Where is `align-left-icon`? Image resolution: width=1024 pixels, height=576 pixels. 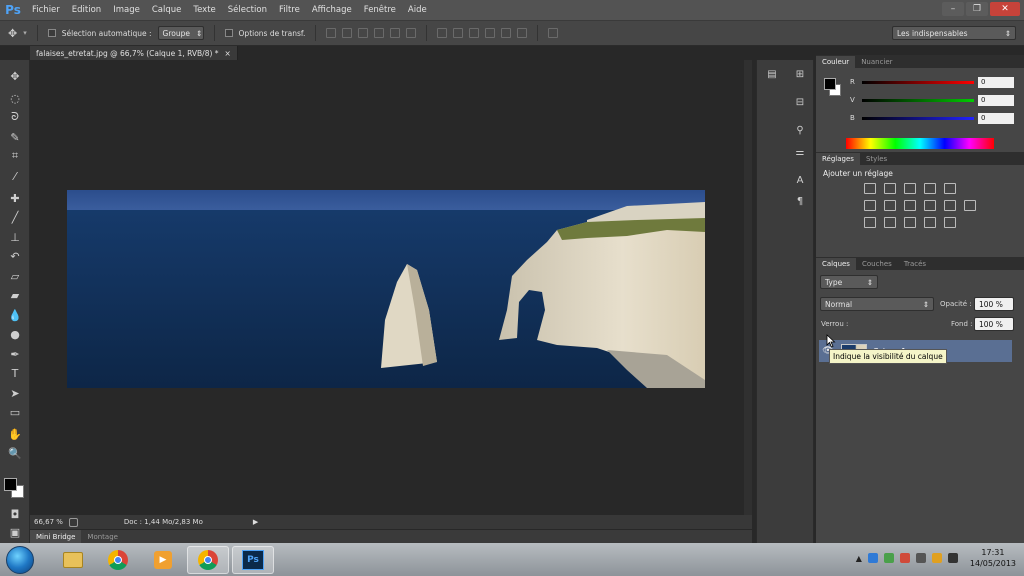
align-left-icon is located at coordinates (379, 33).